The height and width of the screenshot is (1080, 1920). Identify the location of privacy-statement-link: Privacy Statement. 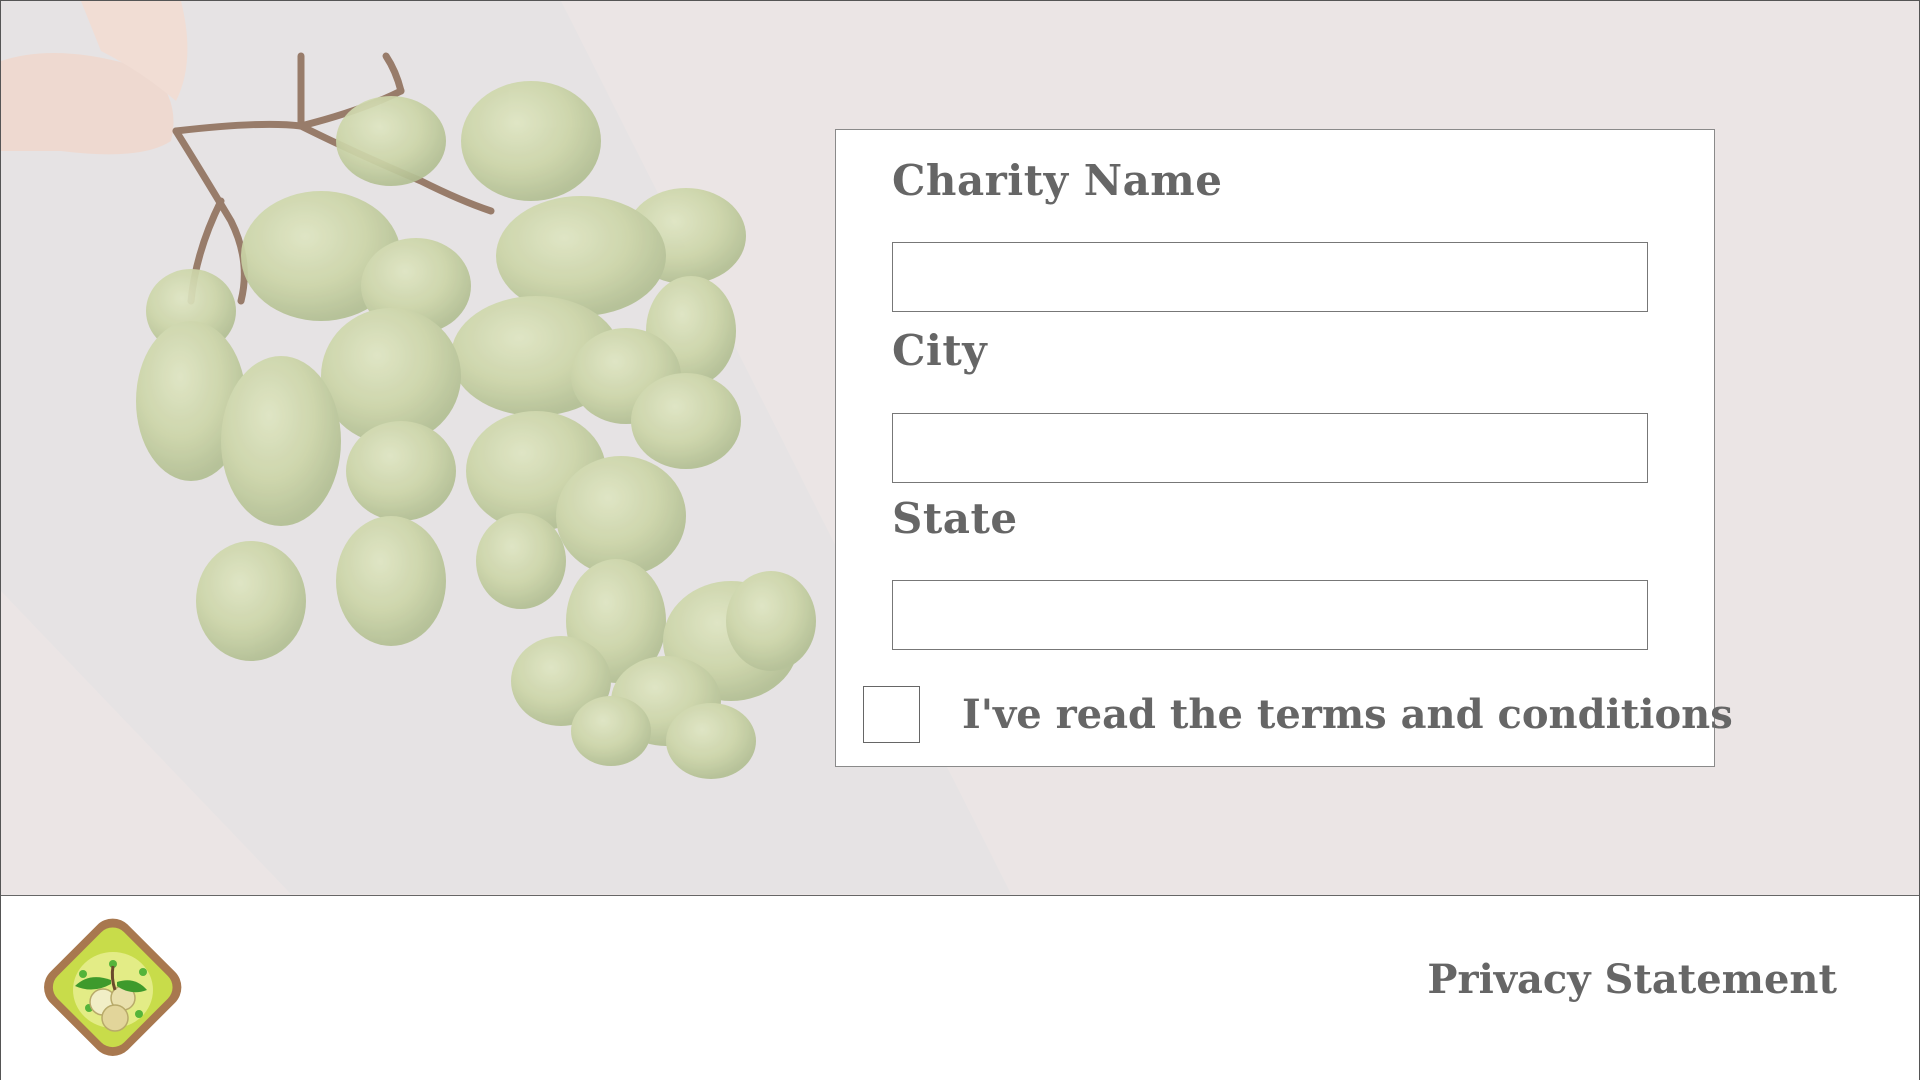
(1632, 979).